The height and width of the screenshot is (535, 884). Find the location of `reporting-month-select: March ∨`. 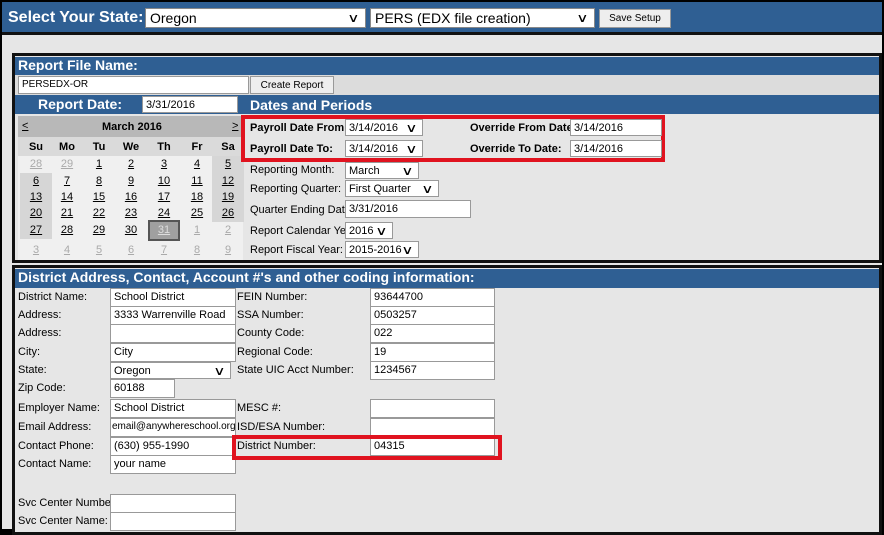

reporting-month-select: March ∨ is located at coordinates (382, 170).